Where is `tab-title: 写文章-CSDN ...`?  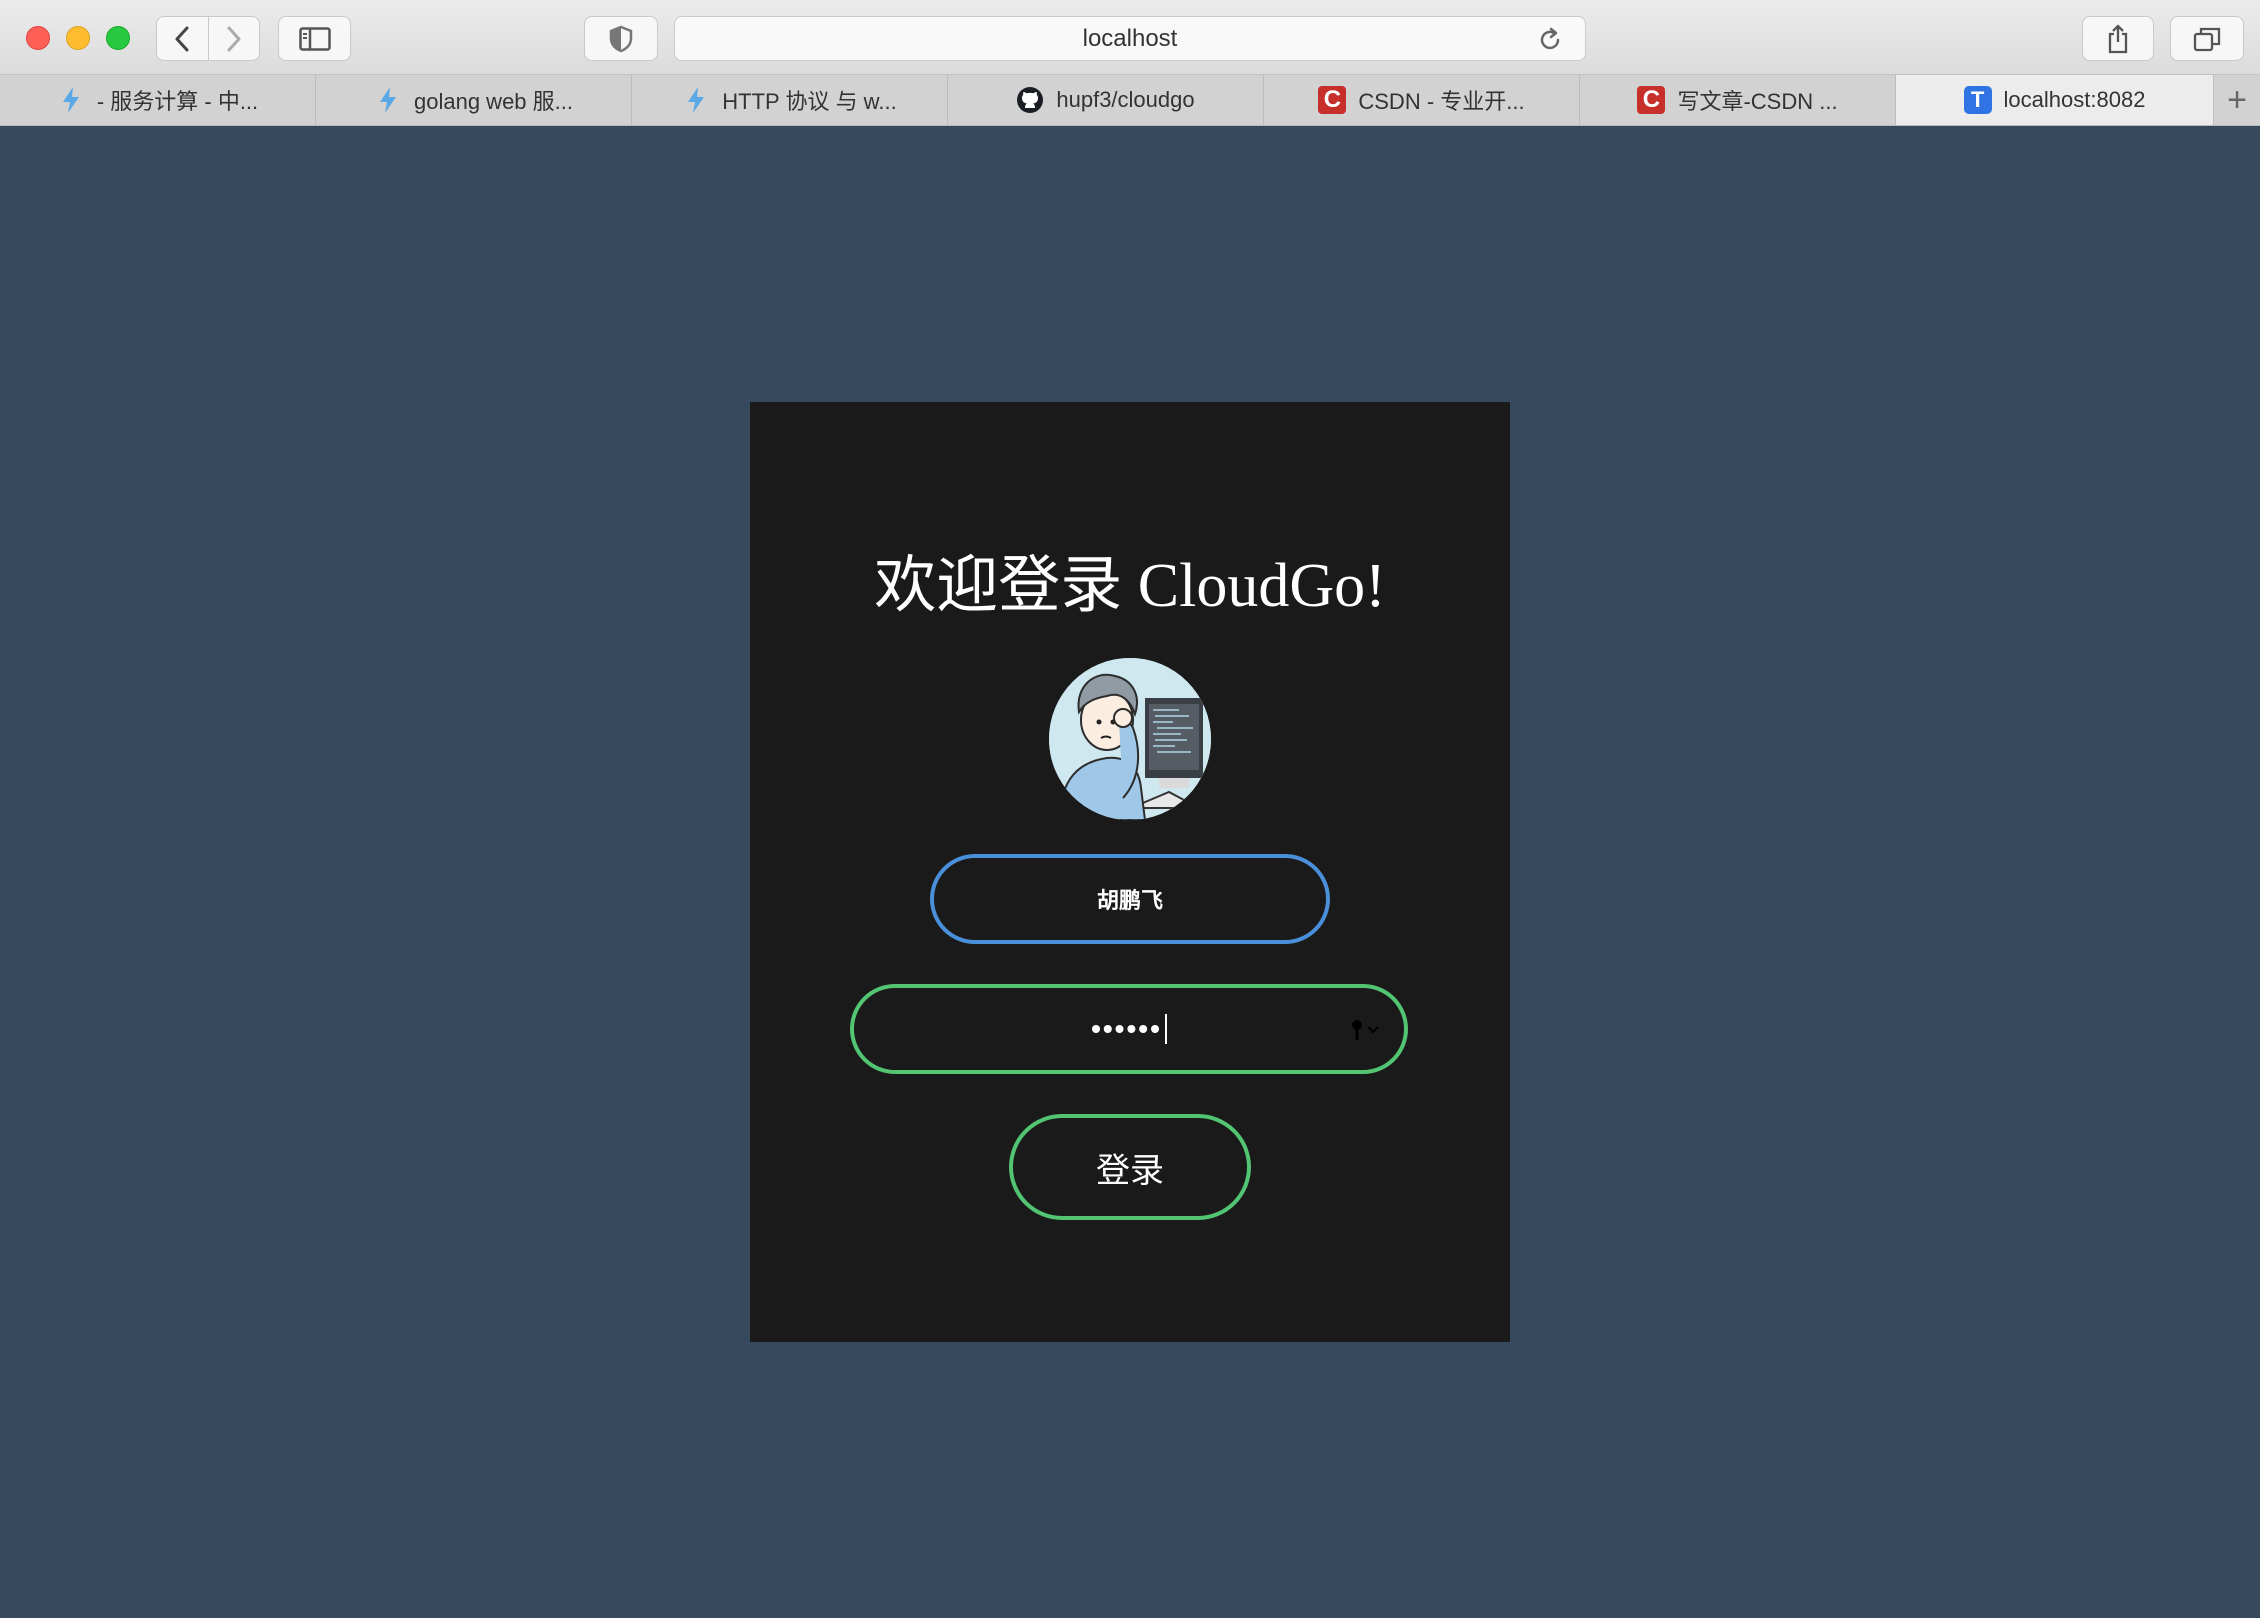 tab-title: 写文章-CSDN ... is located at coordinates (1757, 101).